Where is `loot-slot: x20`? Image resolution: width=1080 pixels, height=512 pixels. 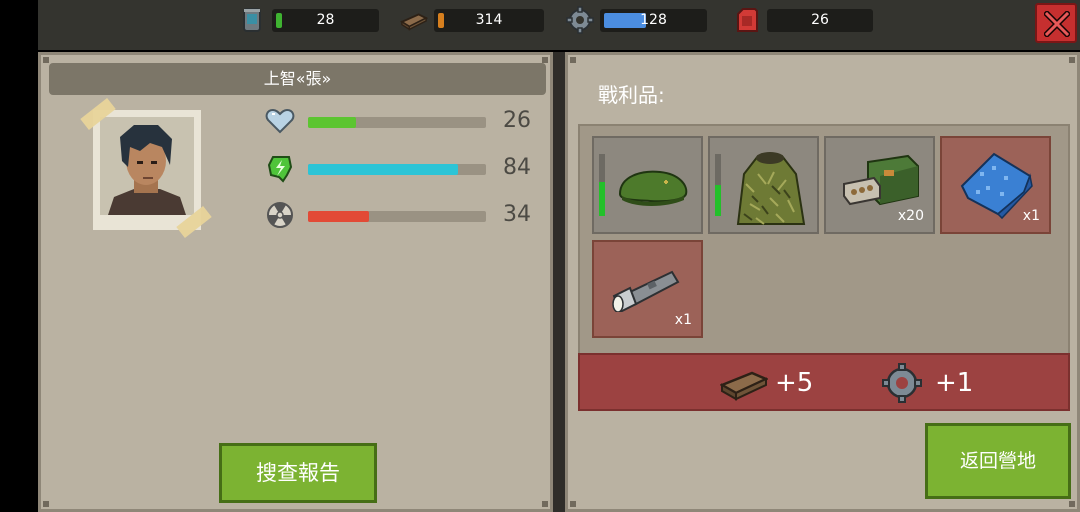
loot-slot: x20 is located at coordinates (879, 185).